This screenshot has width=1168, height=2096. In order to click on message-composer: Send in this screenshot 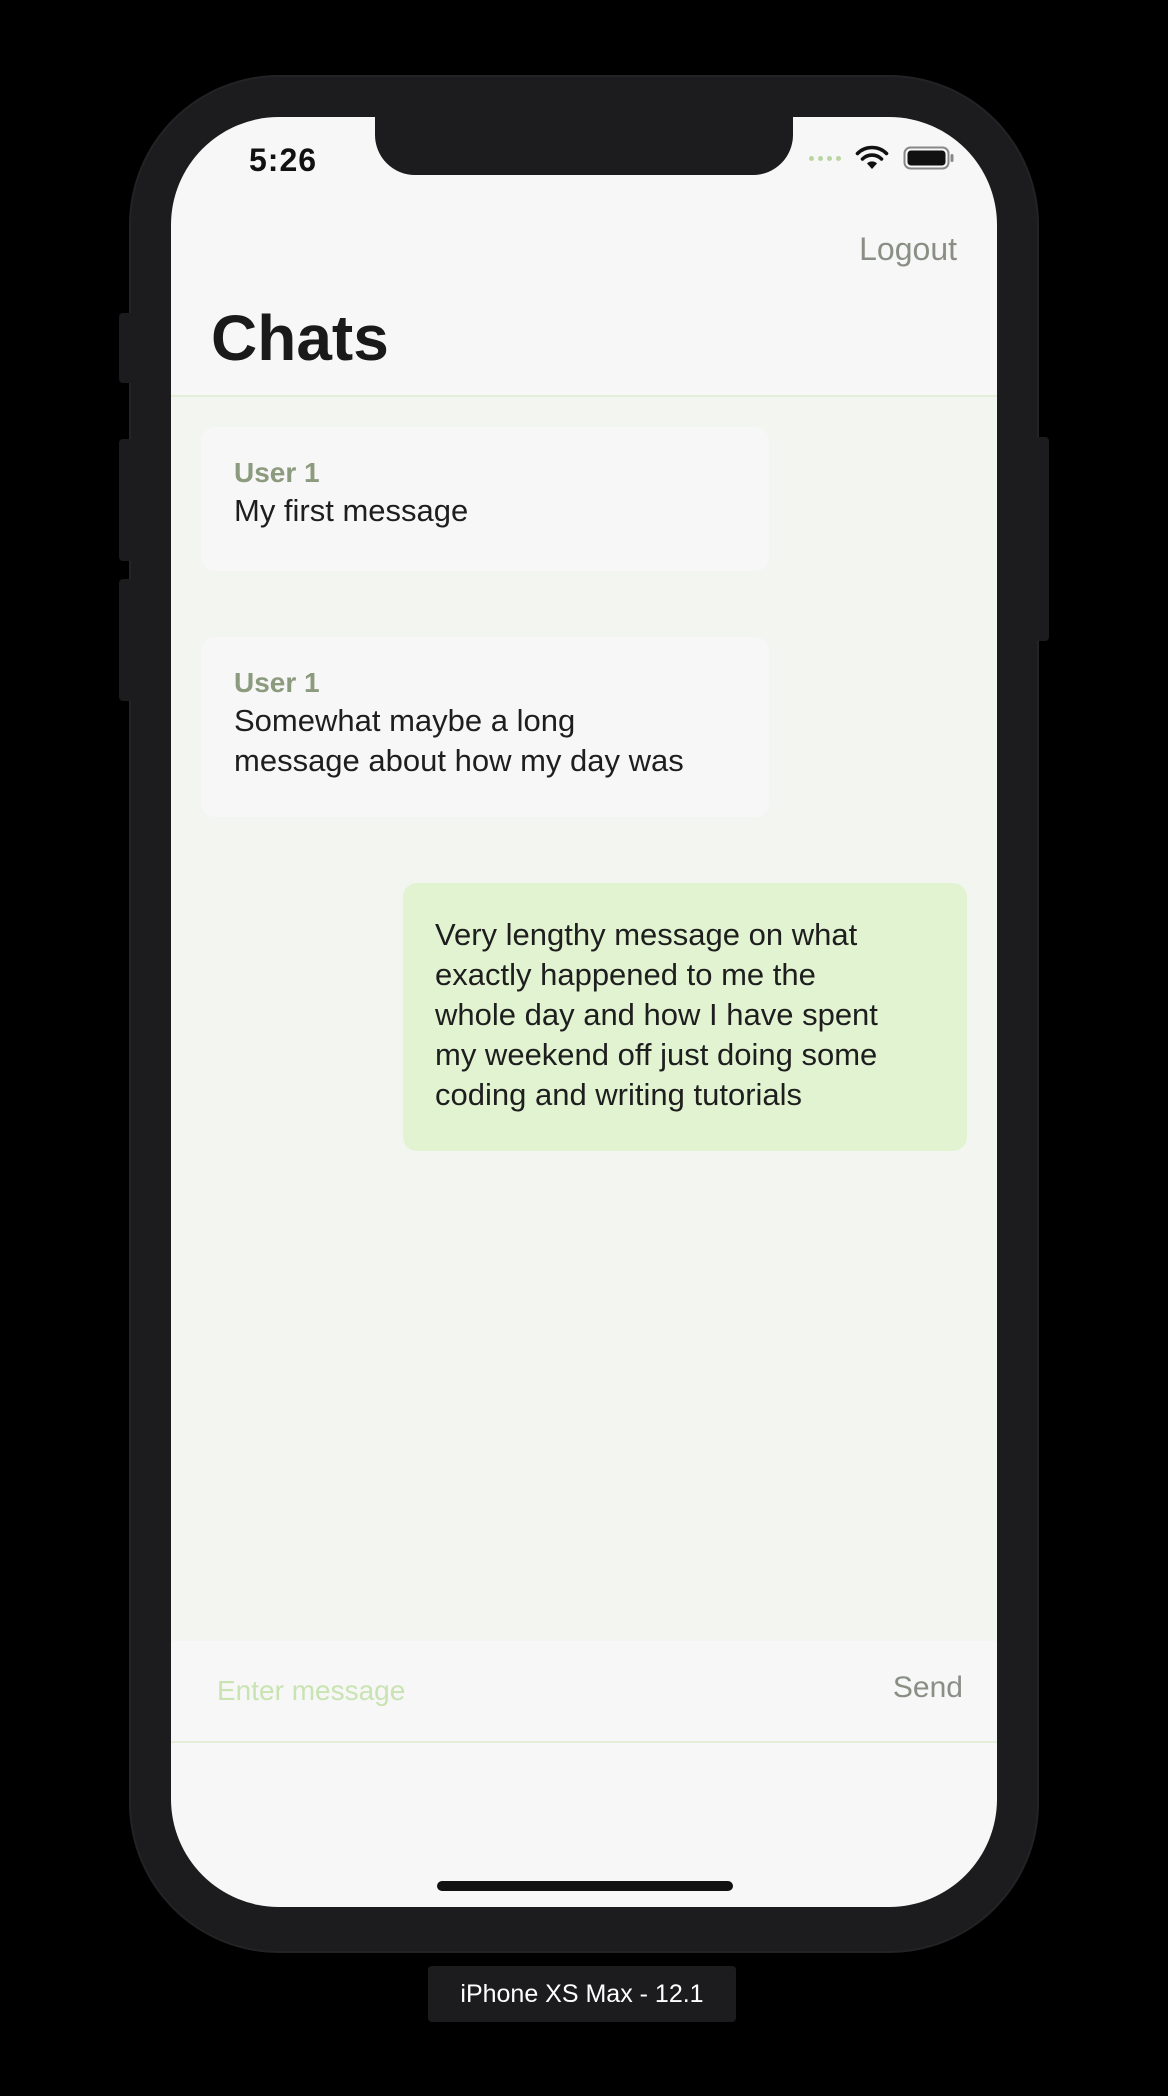, I will do `click(584, 1691)`.